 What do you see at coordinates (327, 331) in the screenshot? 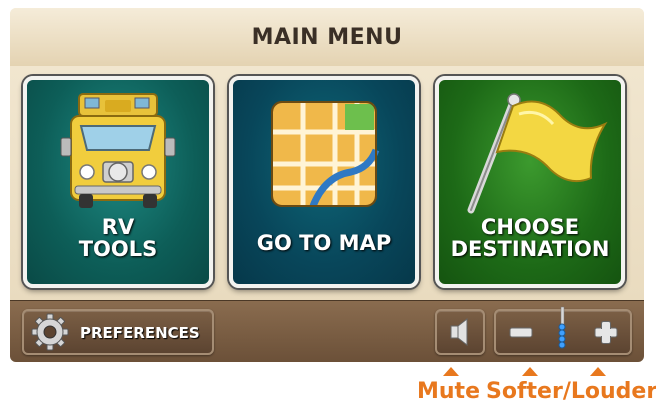
I see `bottom-toolbar: PREFERENCES` at bounding box center [327, 331].